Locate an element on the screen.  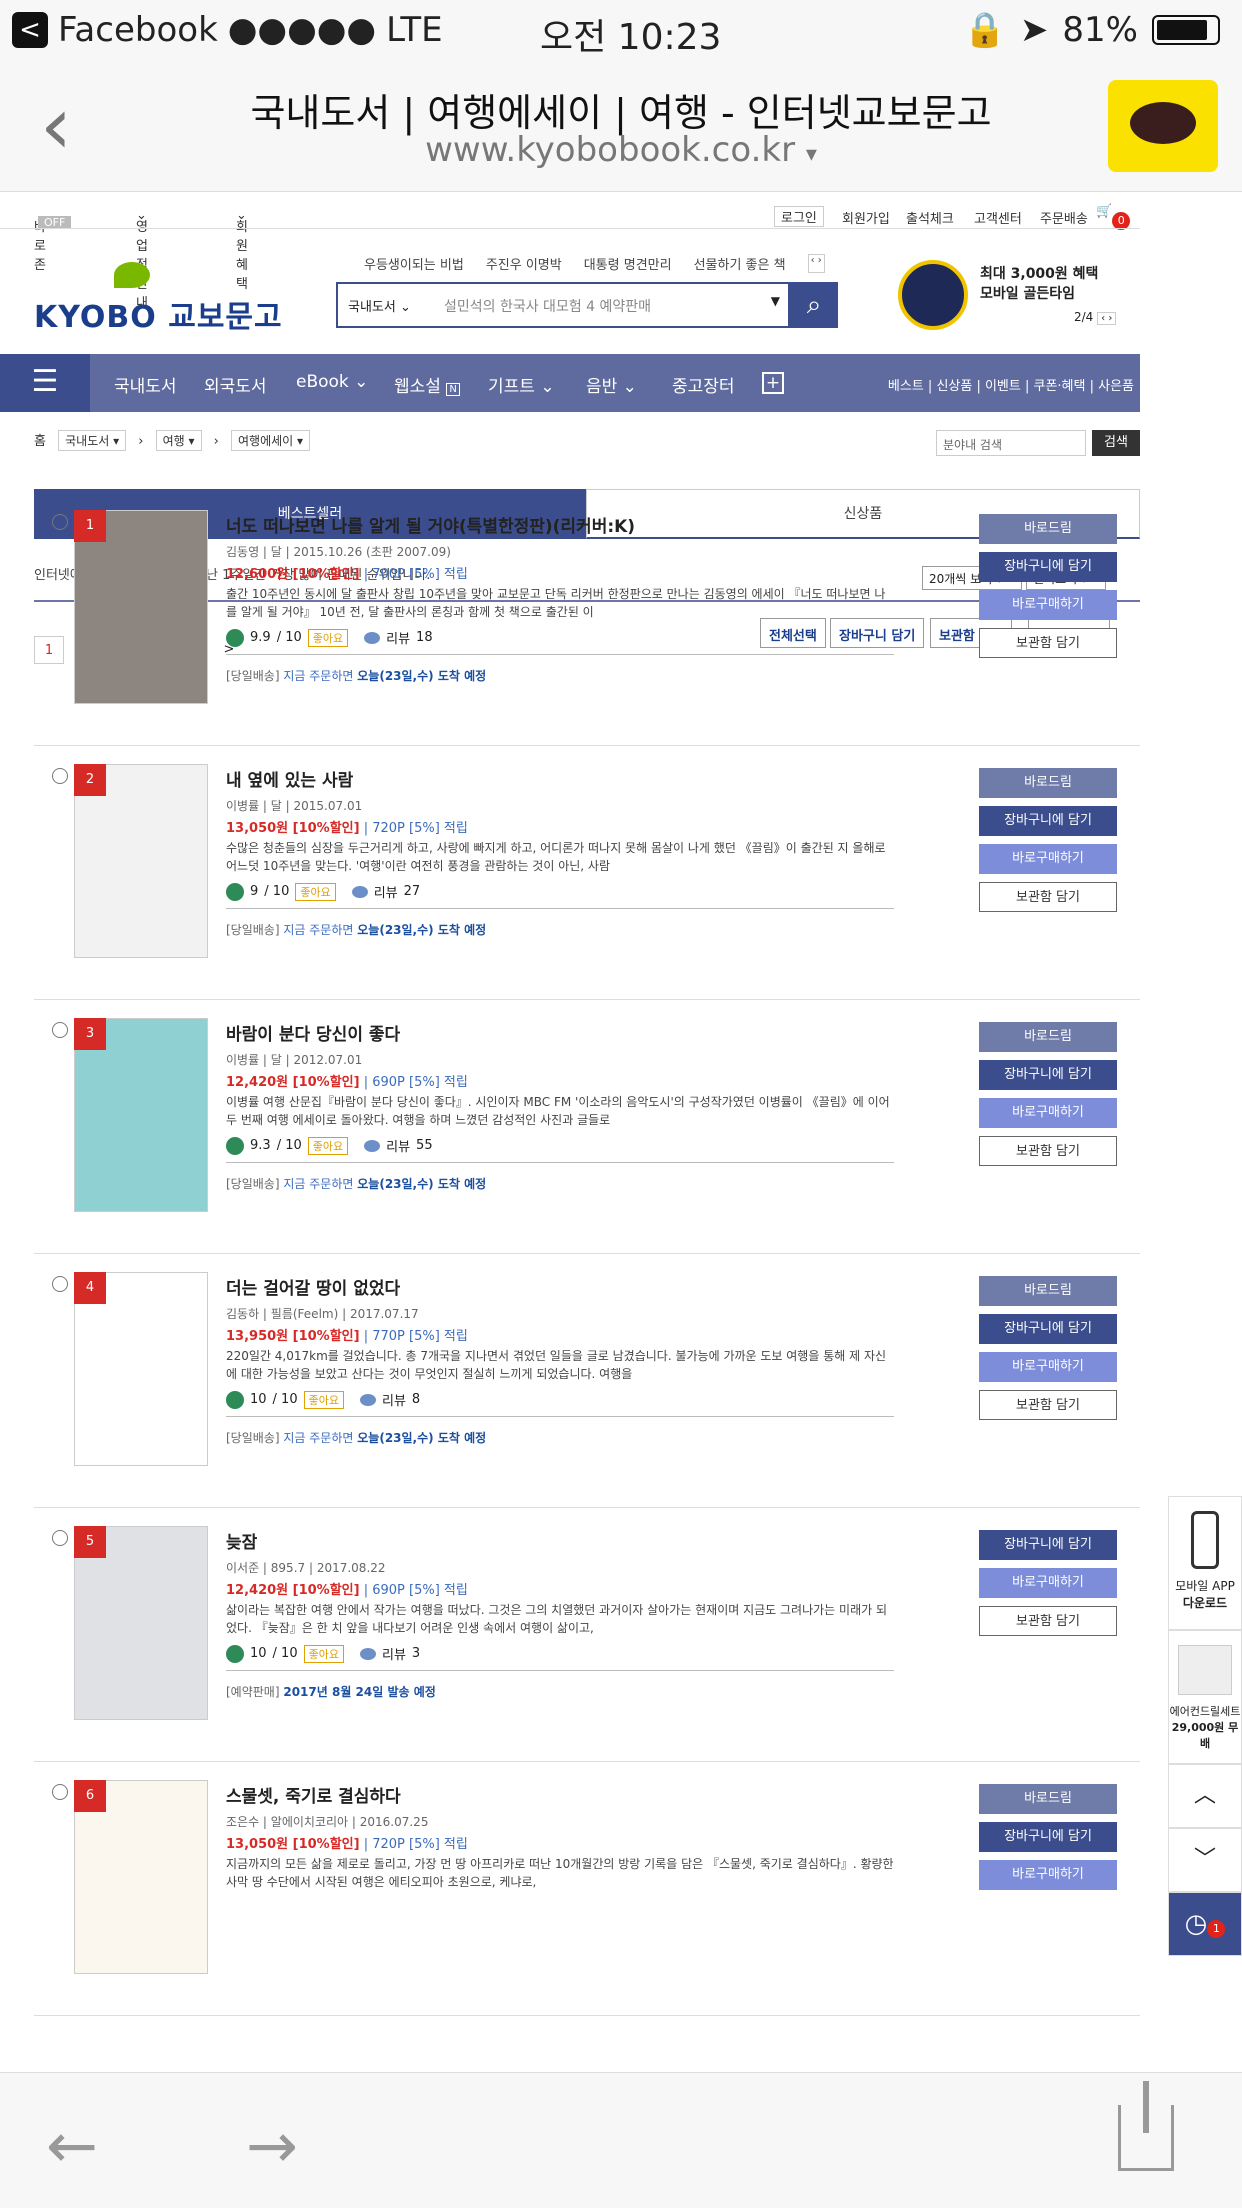
review-icon is located at coordinates (367, 1653).